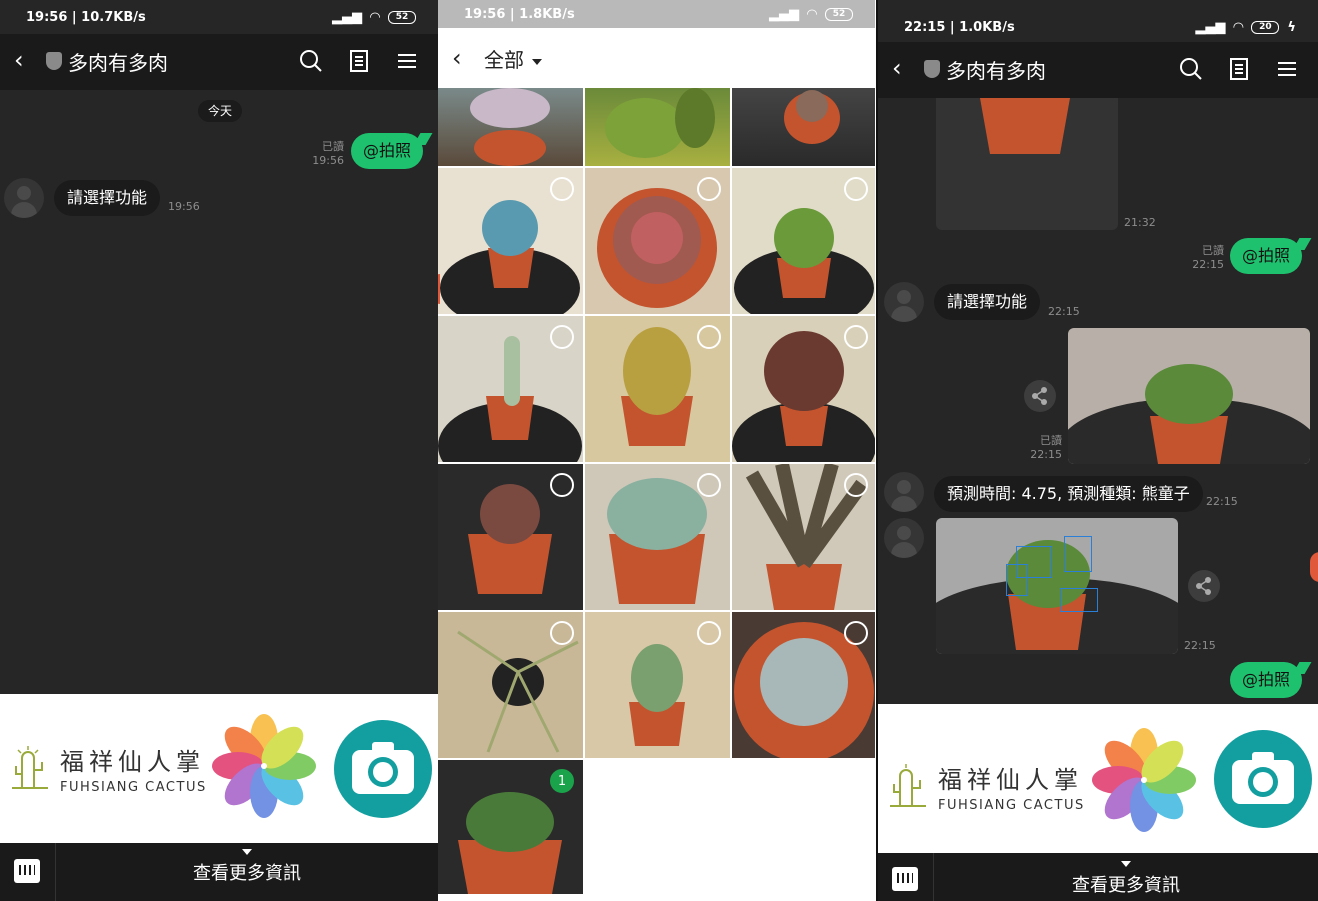 This screenshot has width=1318, height=901. I want to click on status-icons: ▂▄▆ ◠ 20 ϟ, so click(1245, 27).